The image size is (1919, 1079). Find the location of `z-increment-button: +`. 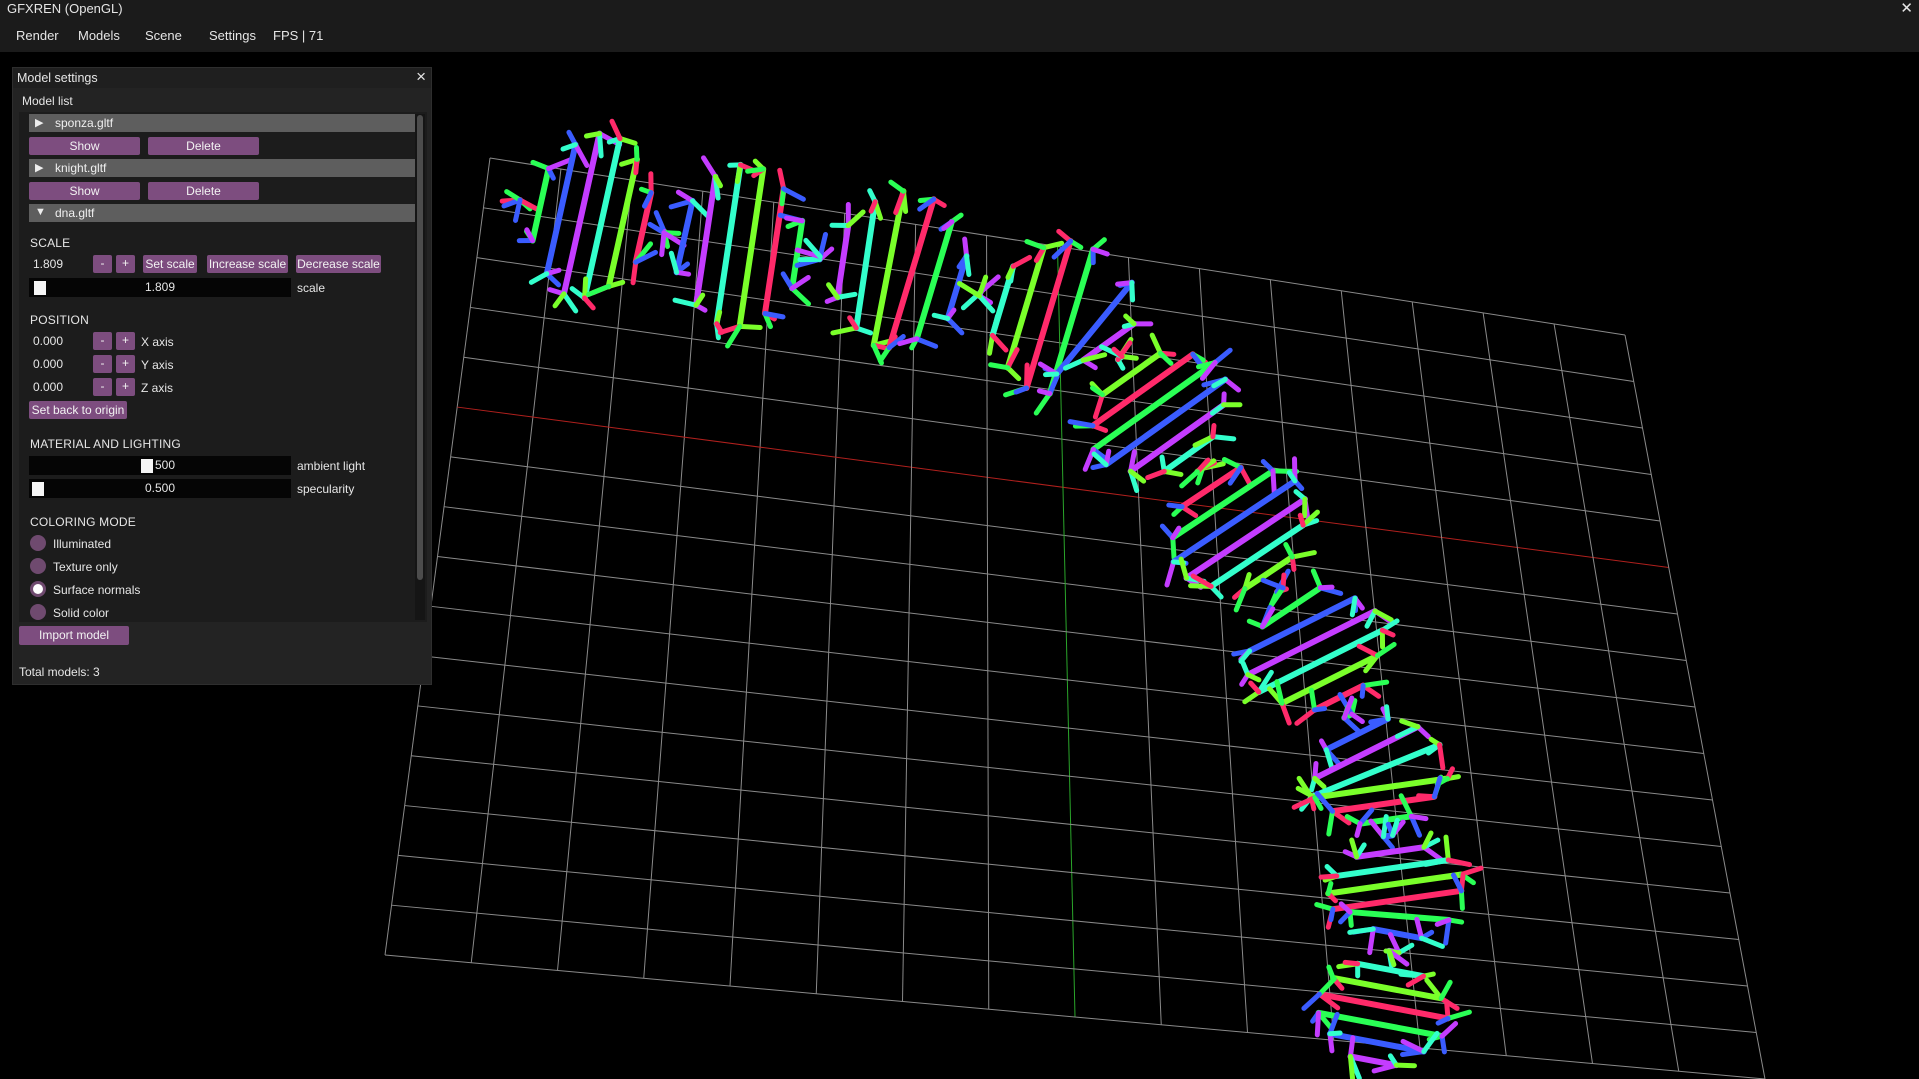

z-increment-button: + is located at coordinates (125, 387).